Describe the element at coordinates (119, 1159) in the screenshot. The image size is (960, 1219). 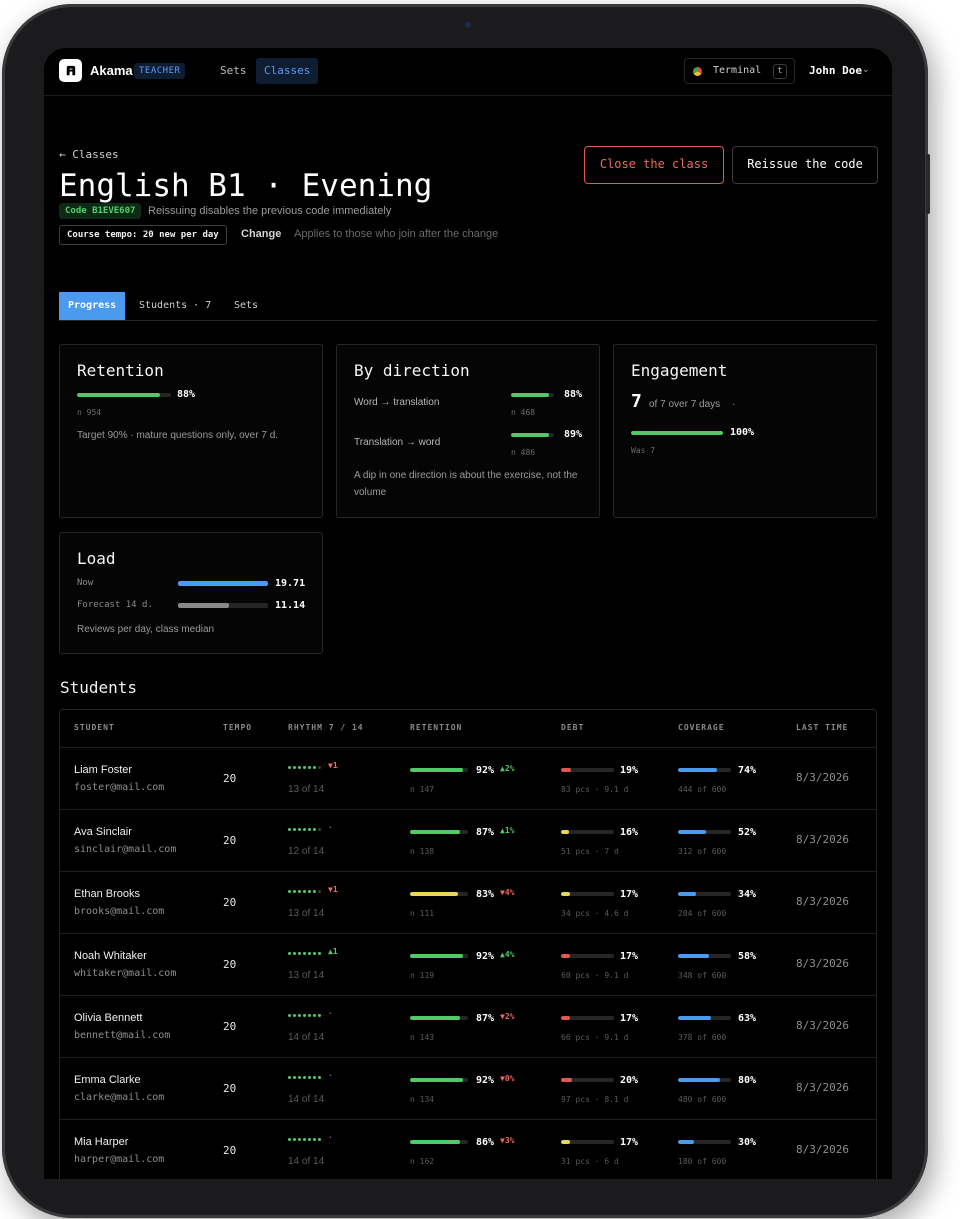
I see `student-email: harper@mail.com` at that location.